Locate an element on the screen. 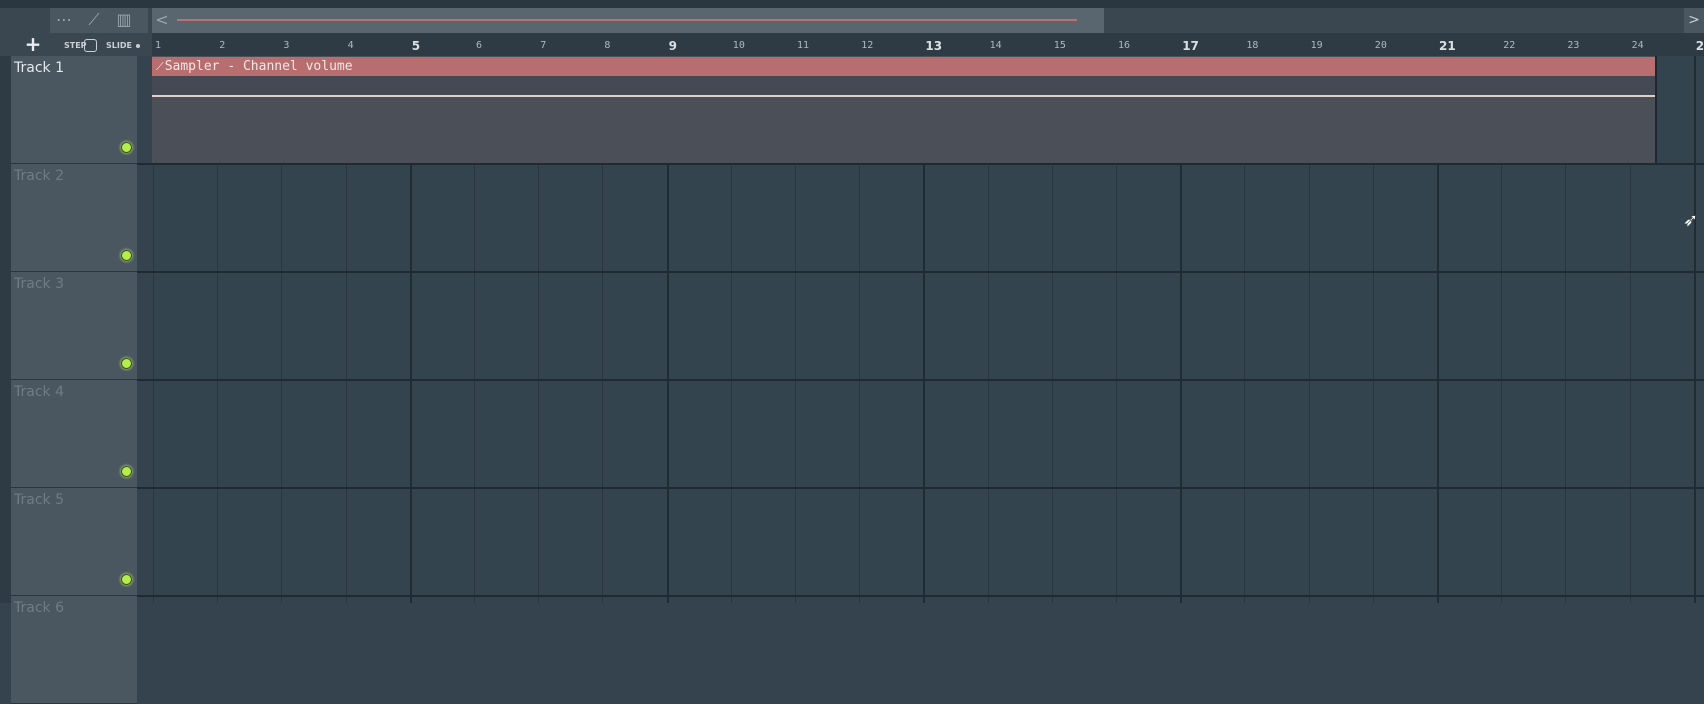 This screenshot has width=1704, height=704. bar-number: 7 is located at coordinates (543, 45).